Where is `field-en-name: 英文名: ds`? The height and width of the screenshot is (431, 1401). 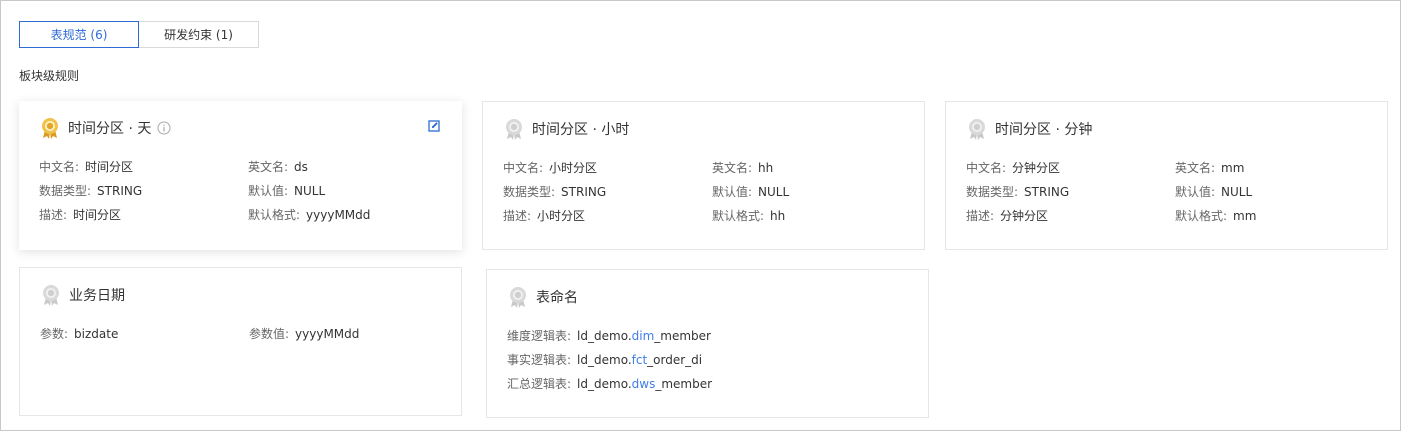 field-en-name: 英文名: ds is located at coordinates (278, 167).